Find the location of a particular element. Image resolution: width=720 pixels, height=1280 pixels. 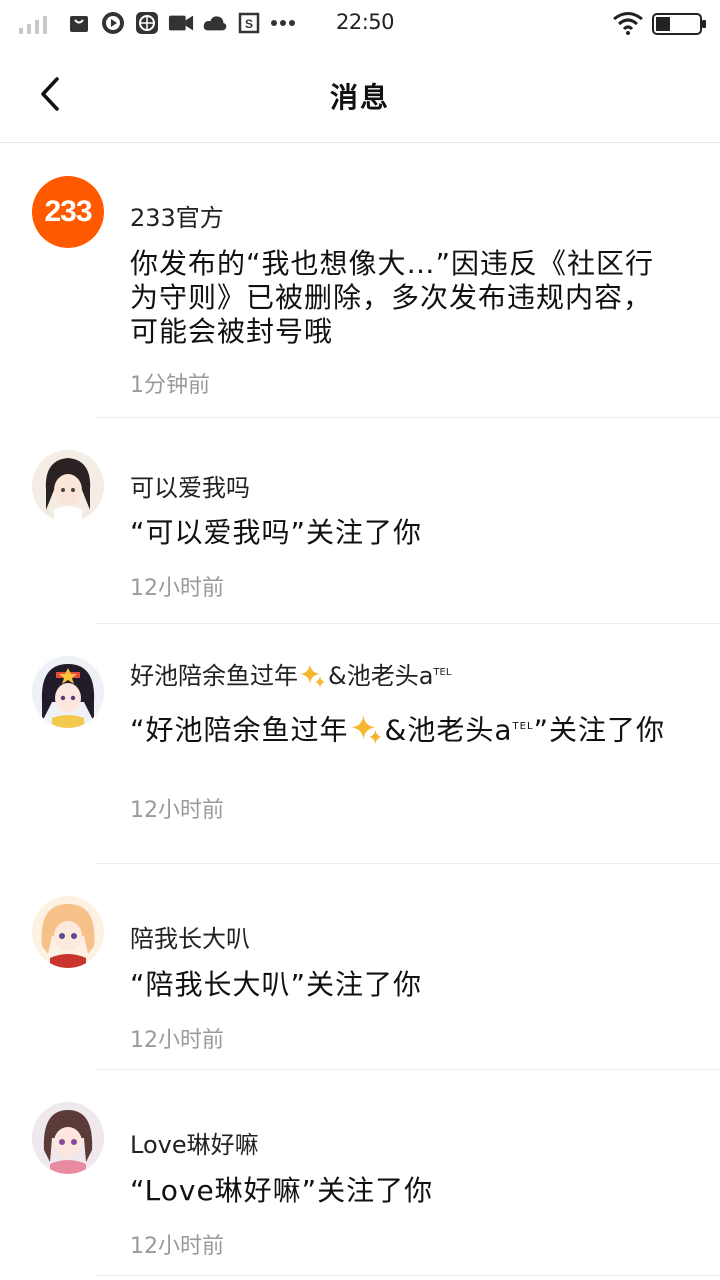

content-suffix: &池老头a is located at coordinates (448, 730).